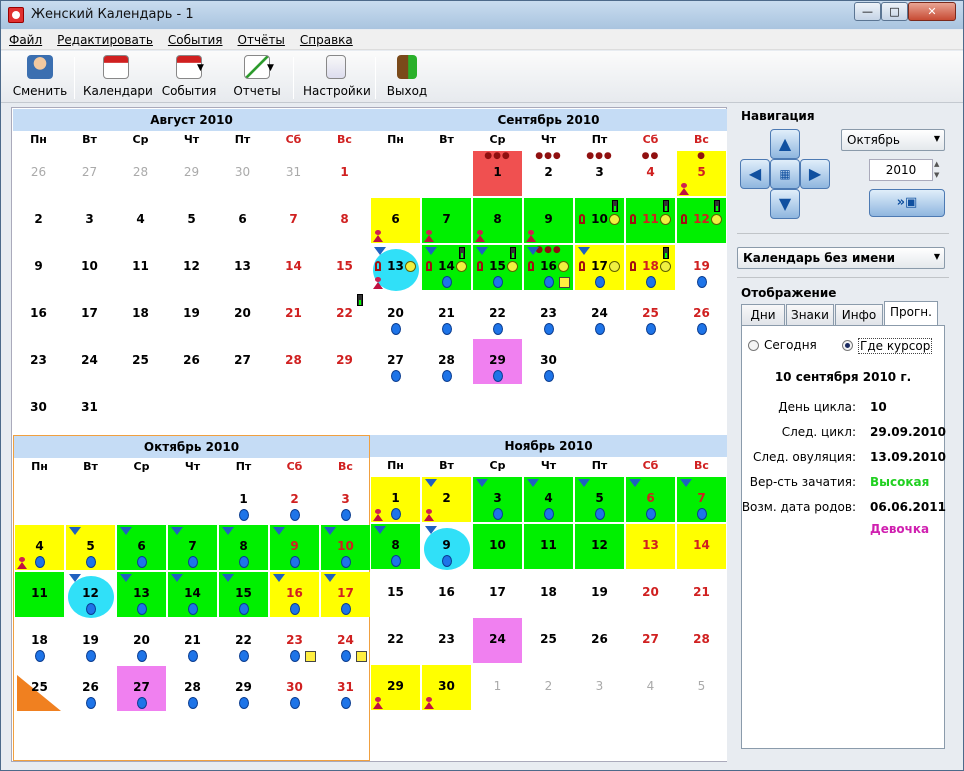 Image resolution: width=964 pixels, height=771 pixels. What do you see at coordinates (932, 11) in the screenshot?
I see `close-button: ✕` at bounding box center [932, 11].